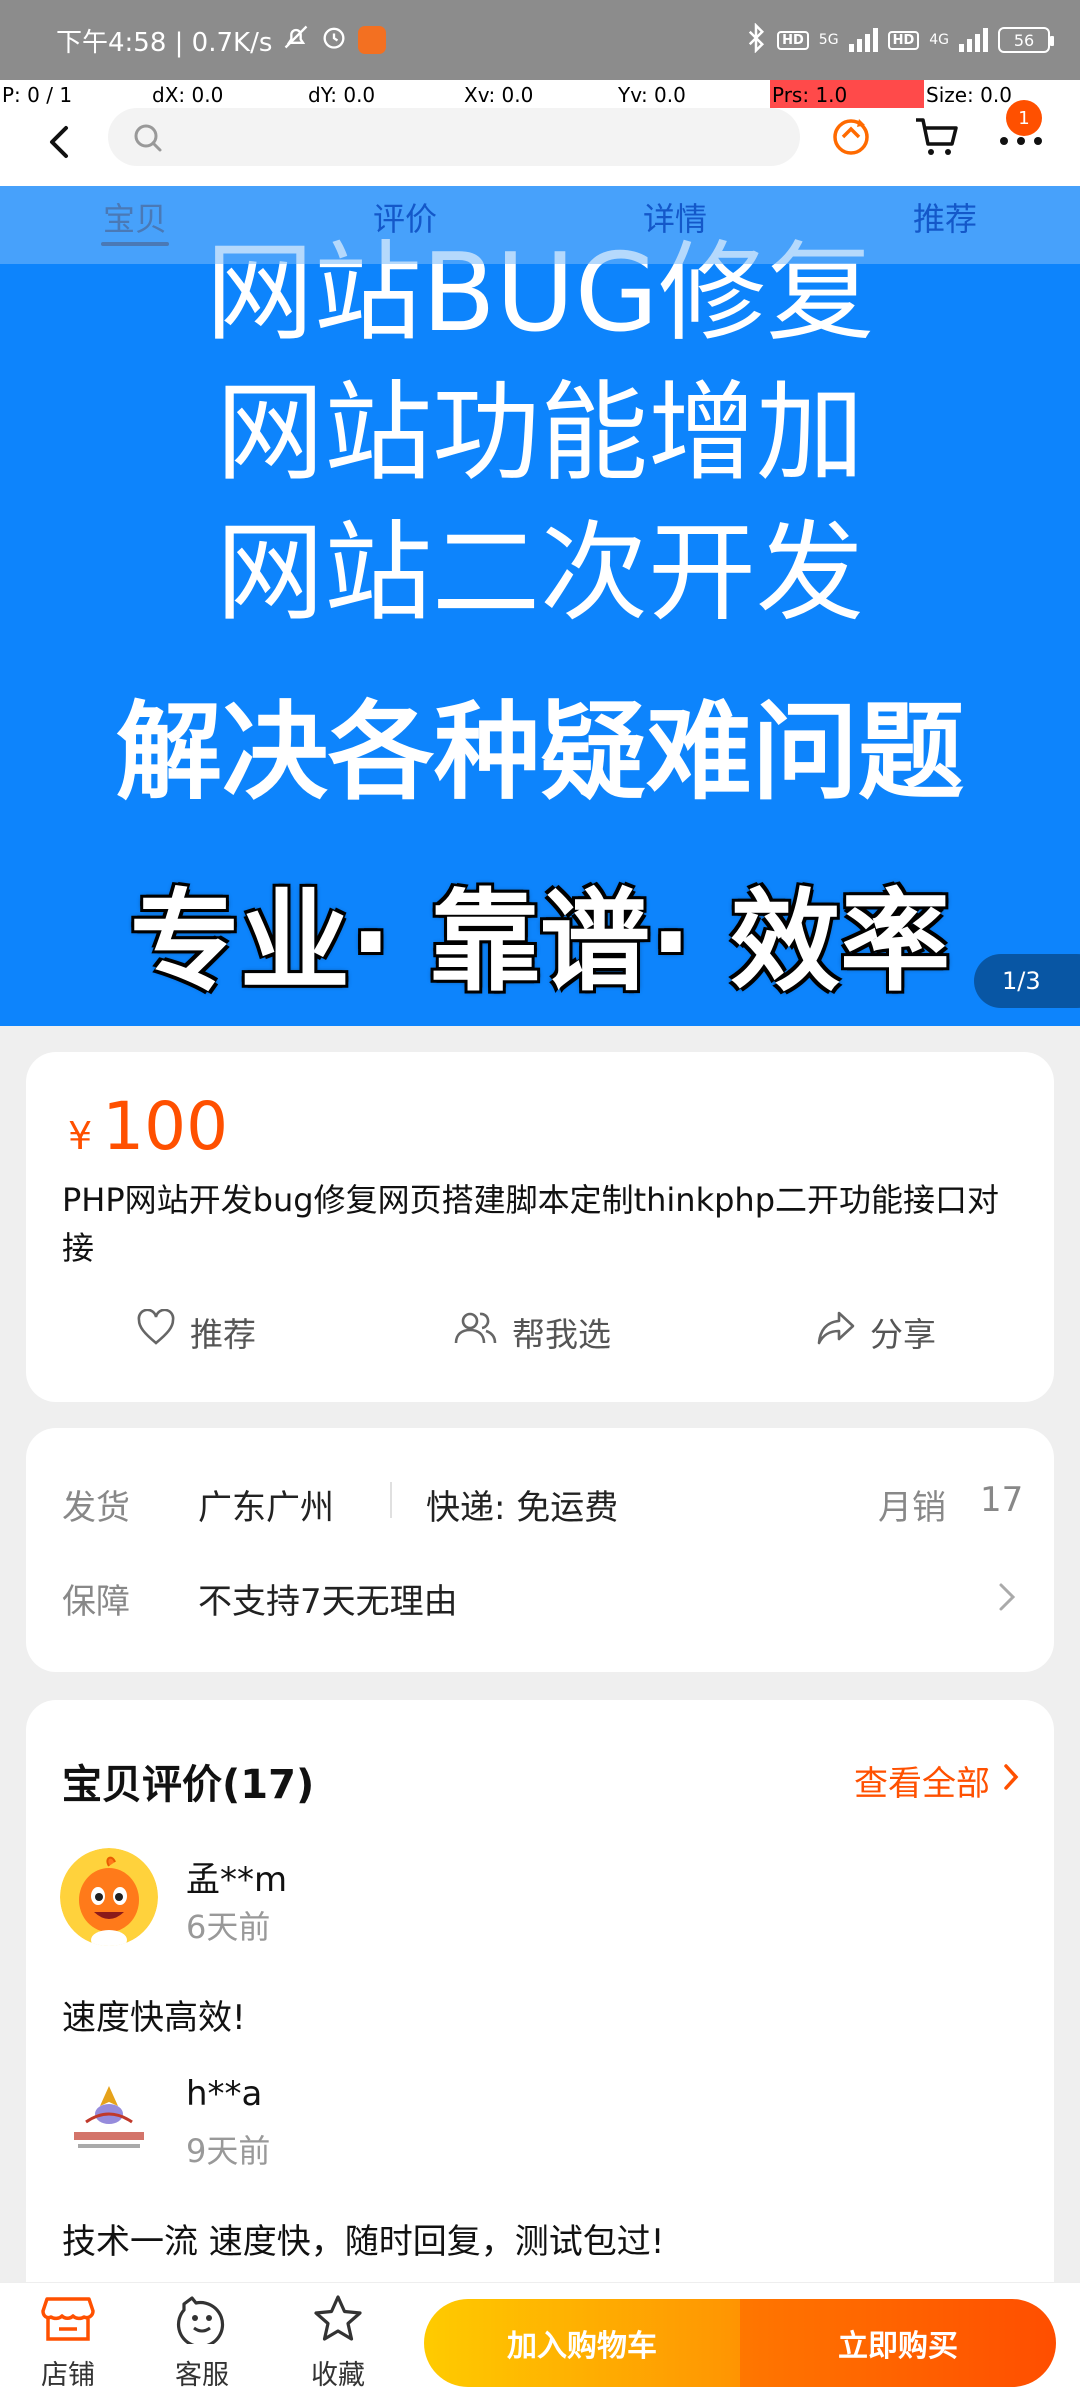 This screenshot has width=1080, height=2400. Describe the element at coordinates (202, 2319) in the screenshot. I see `chat-face-icon` at that location.